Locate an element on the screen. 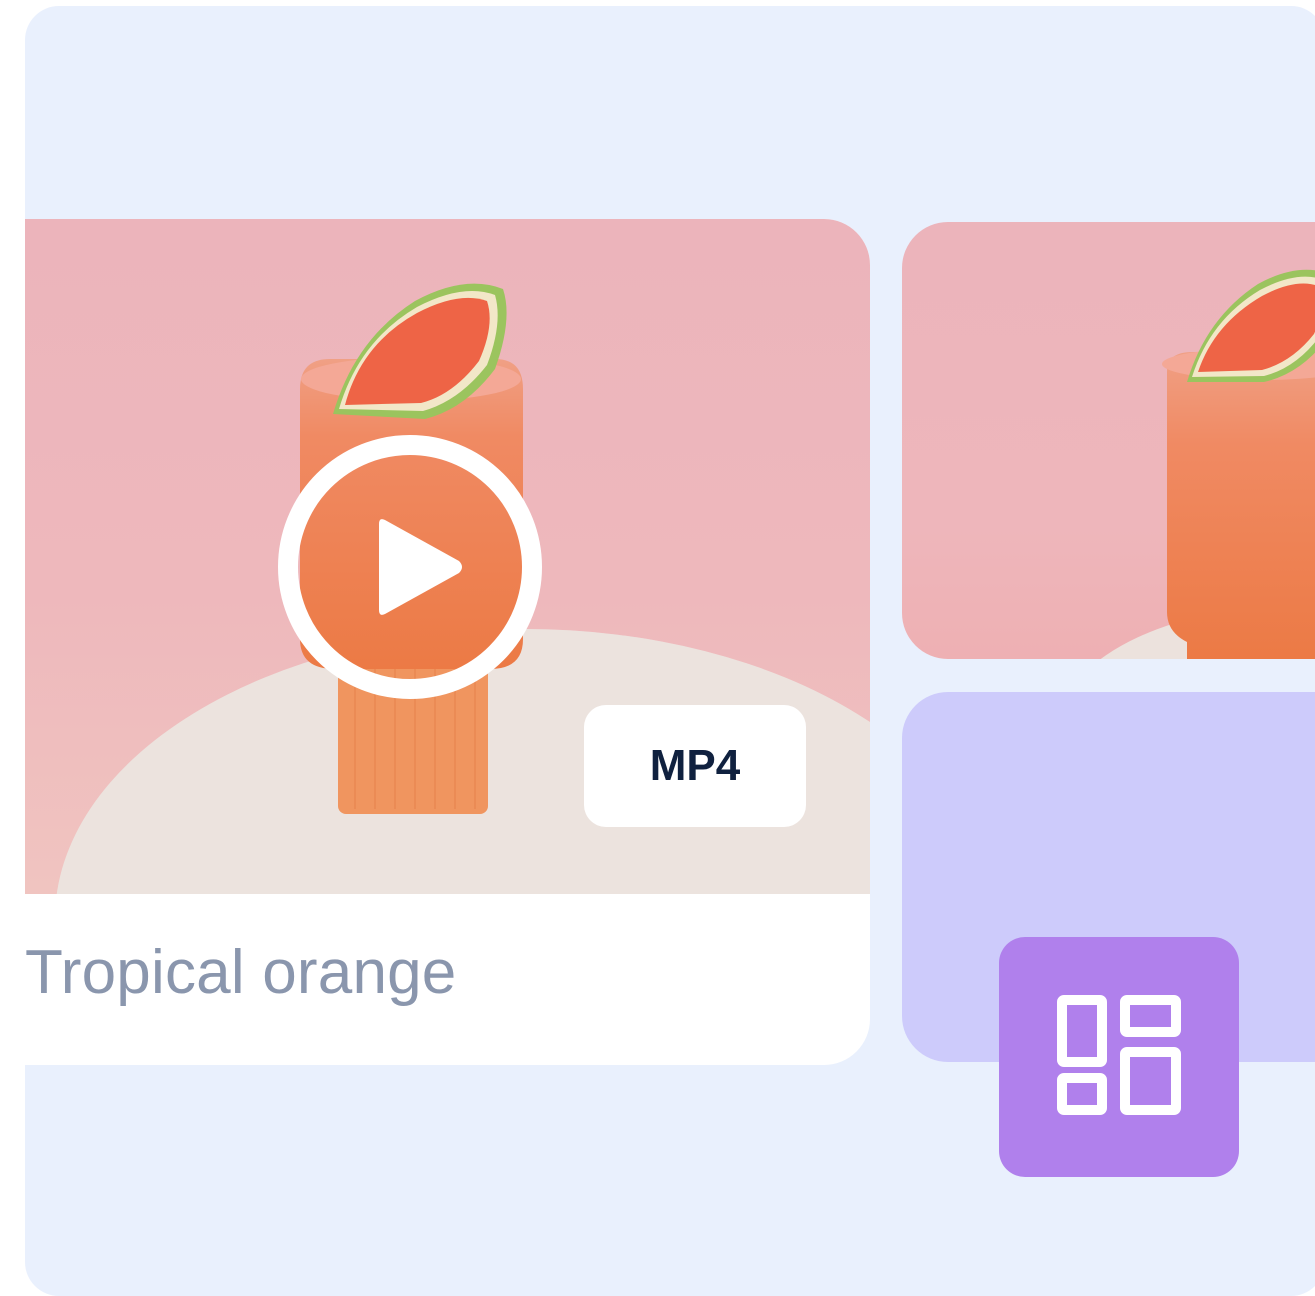 The image size is (1315, 1296). secondary-thumbnail-card is located at coordinates (1108, 440).